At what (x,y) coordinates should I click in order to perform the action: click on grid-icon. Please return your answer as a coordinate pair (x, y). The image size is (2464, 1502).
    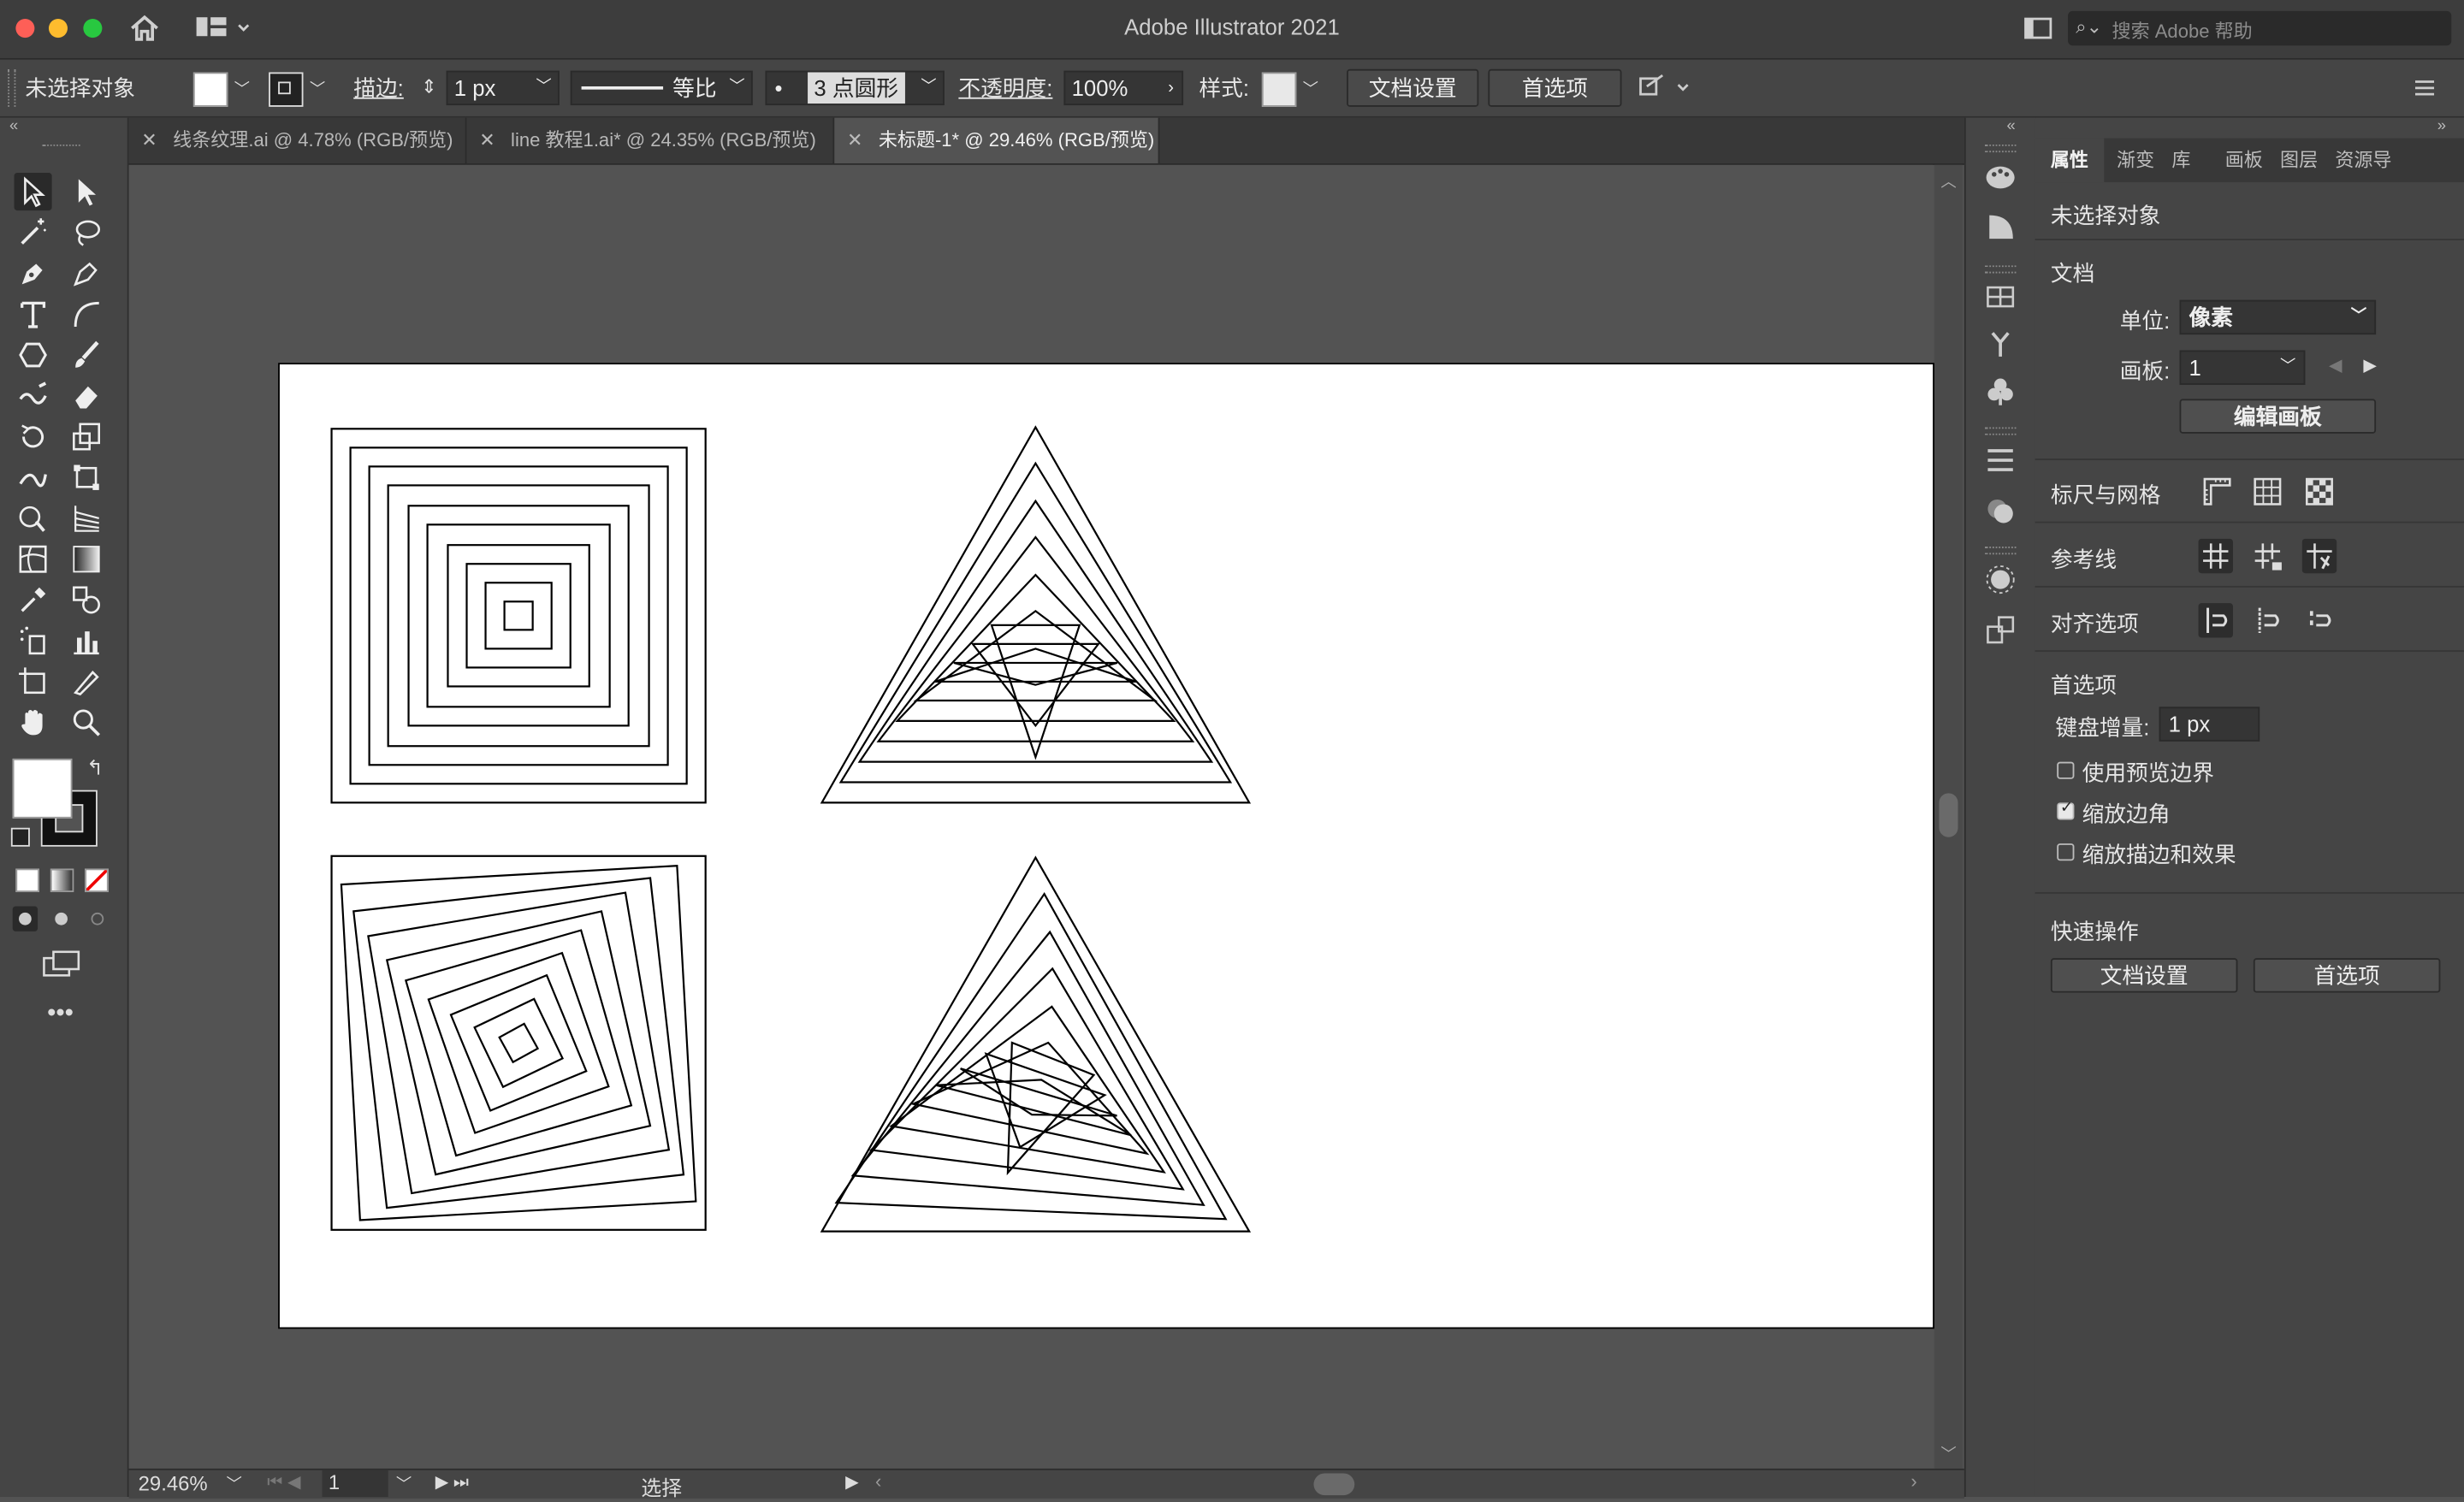
    Looking at the image, I should click on (2267, 492).